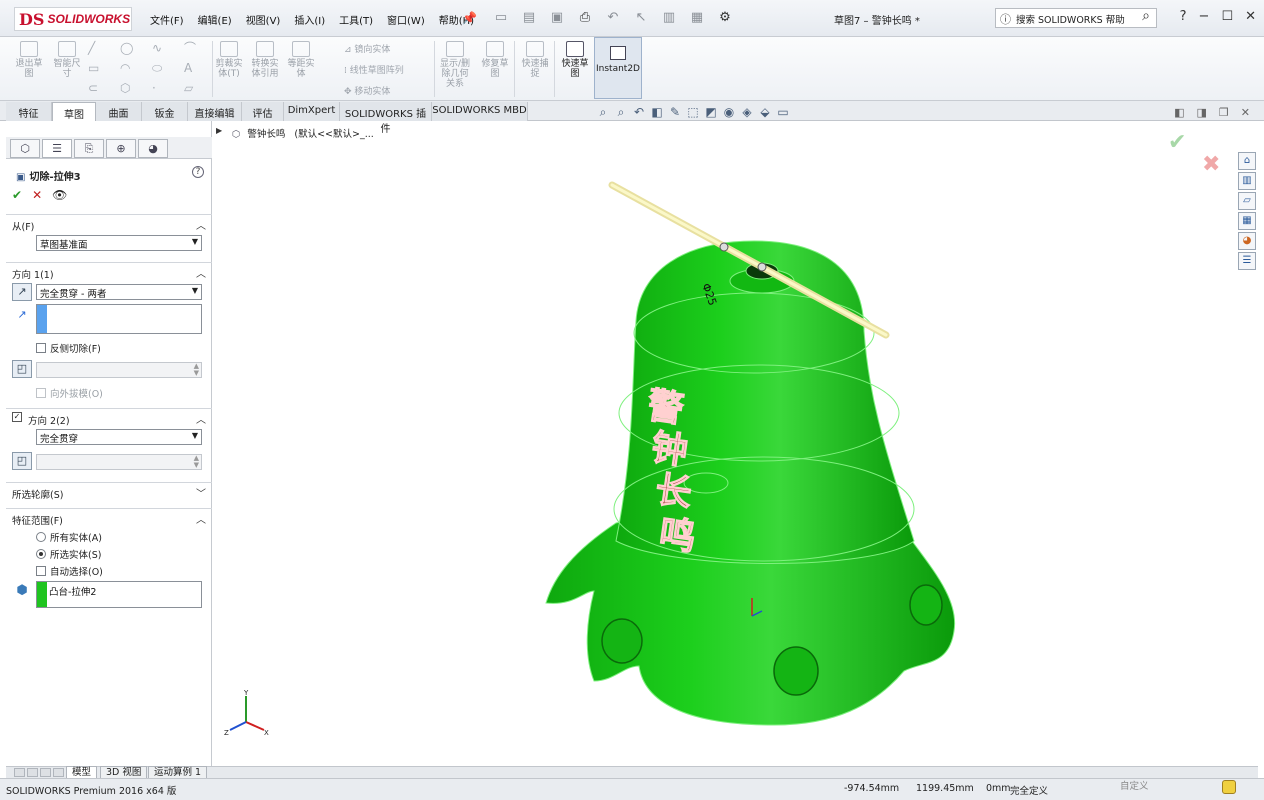  Describe the element at coordinates (480, 111) in the screenshot. I see `tab-mbd: SOLIDWORKS MBD` at that location.